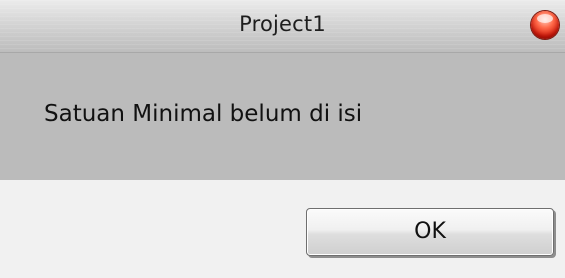 This screenshot has width=565, height=278. I want to click on window-title: Project1, so click(282, 24).